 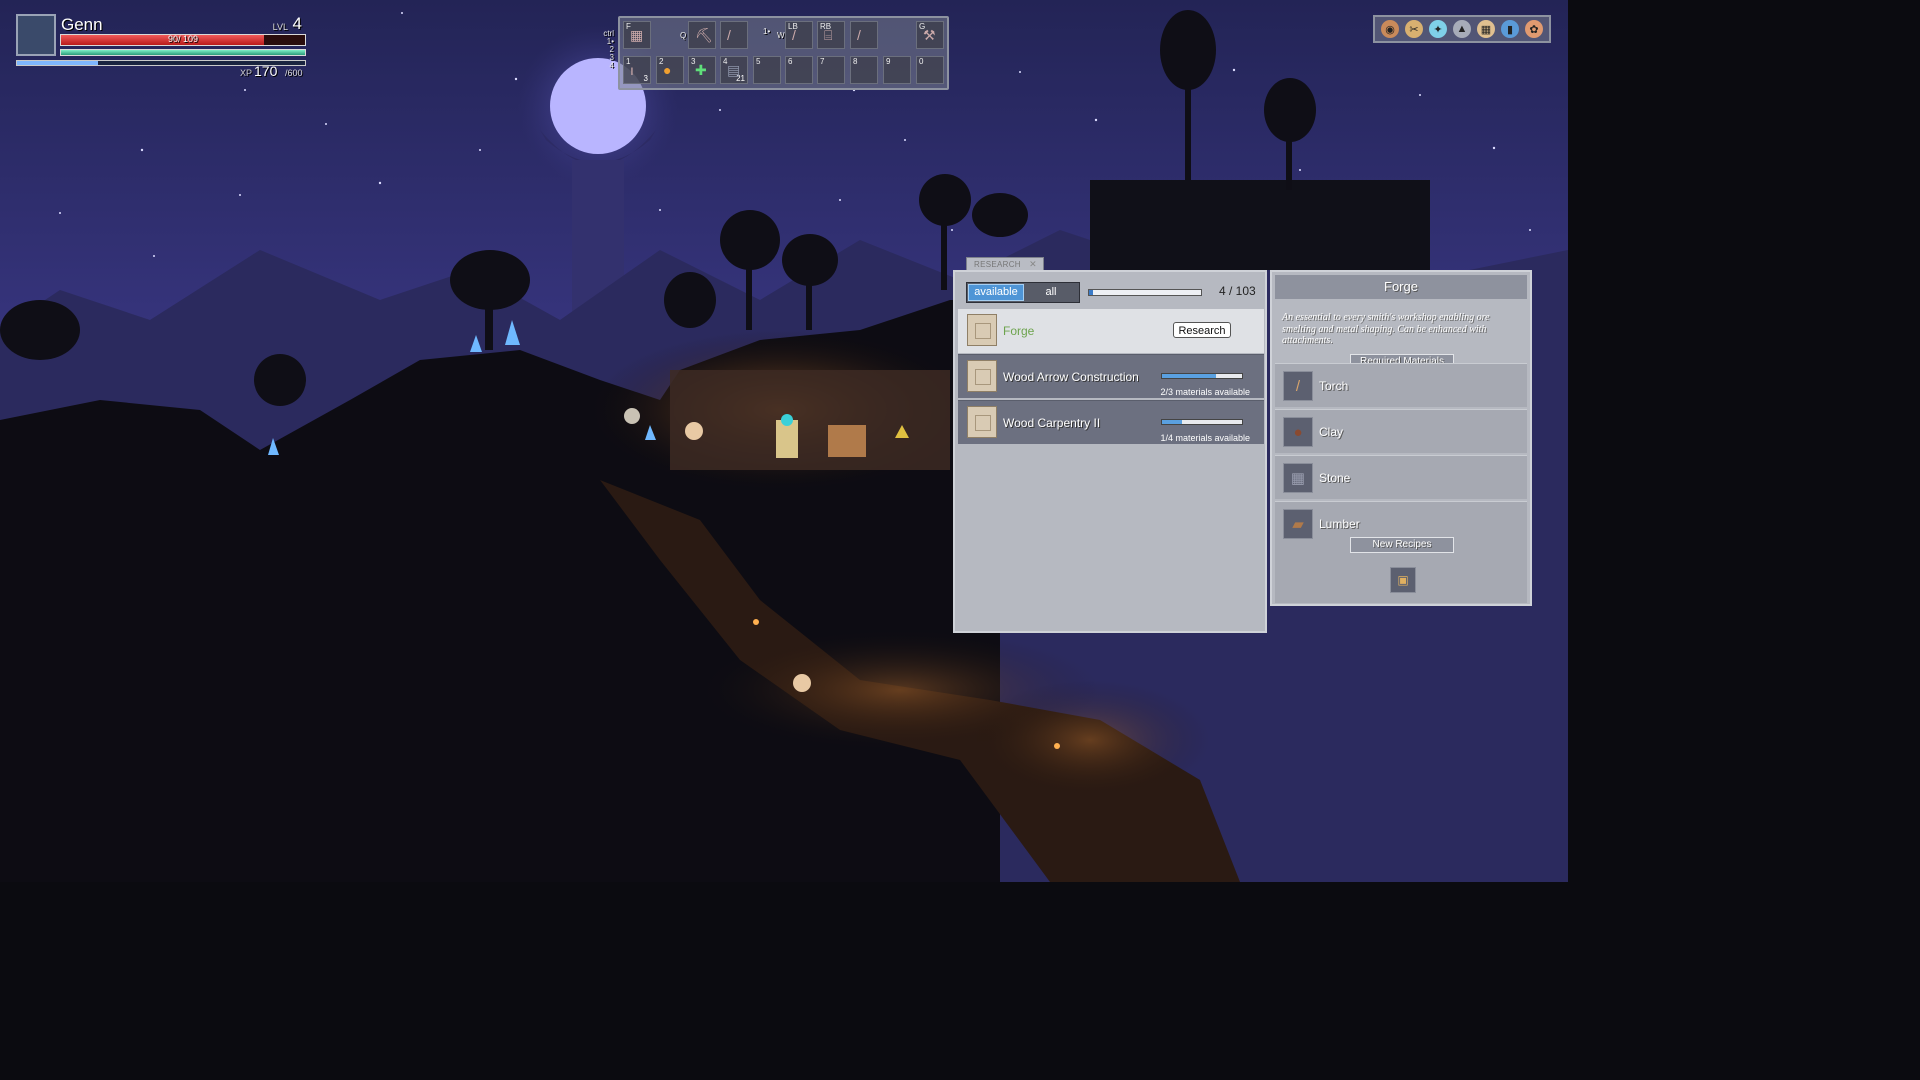 I want to click on research-item-name: Wood Carpentry II, so click(x=1052, y=423).